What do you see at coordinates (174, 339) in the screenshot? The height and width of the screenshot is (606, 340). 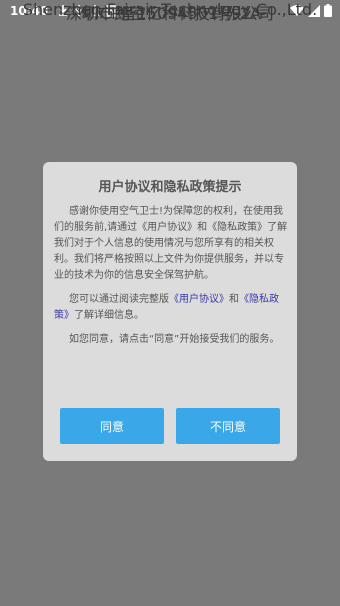 I see `dialog-paragraph-consent: 如您同意，请点击“同意”开始接受我们的服务。` at bounding box center [174, 339].